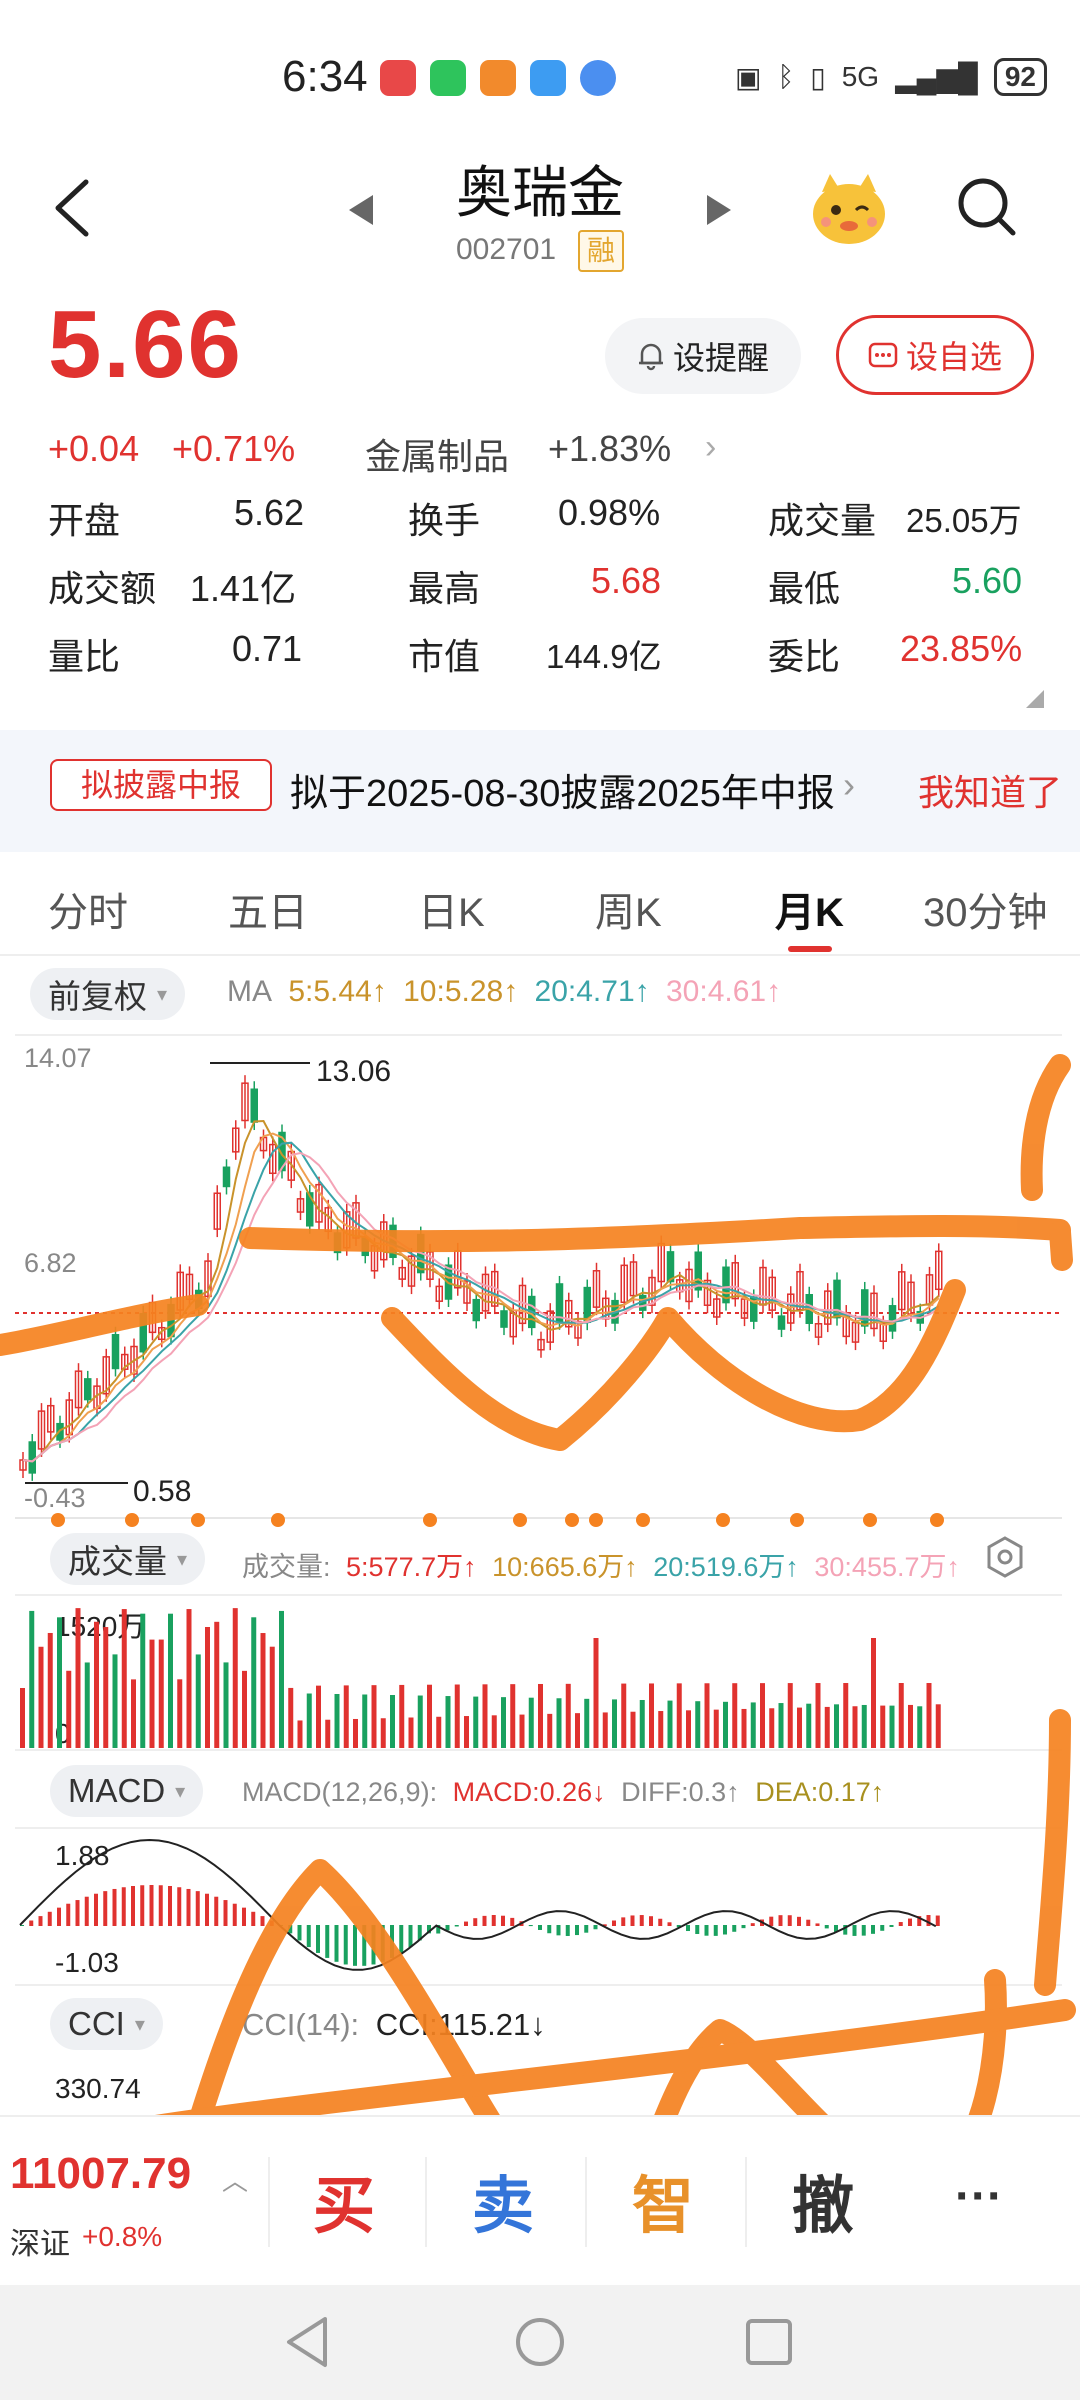 The width and height of the screenshot is (1080, 2400). I want to click on previous-stock-icon, so click(360, 210).